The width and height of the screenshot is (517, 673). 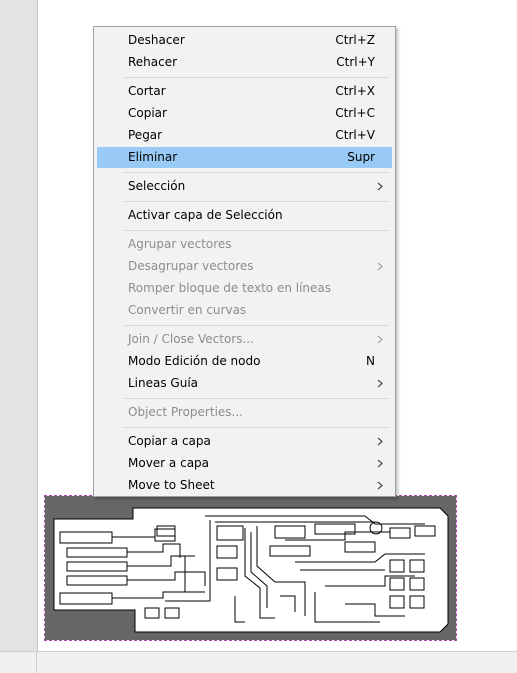 I want to click on status-bar, so click(x=258, y=662).